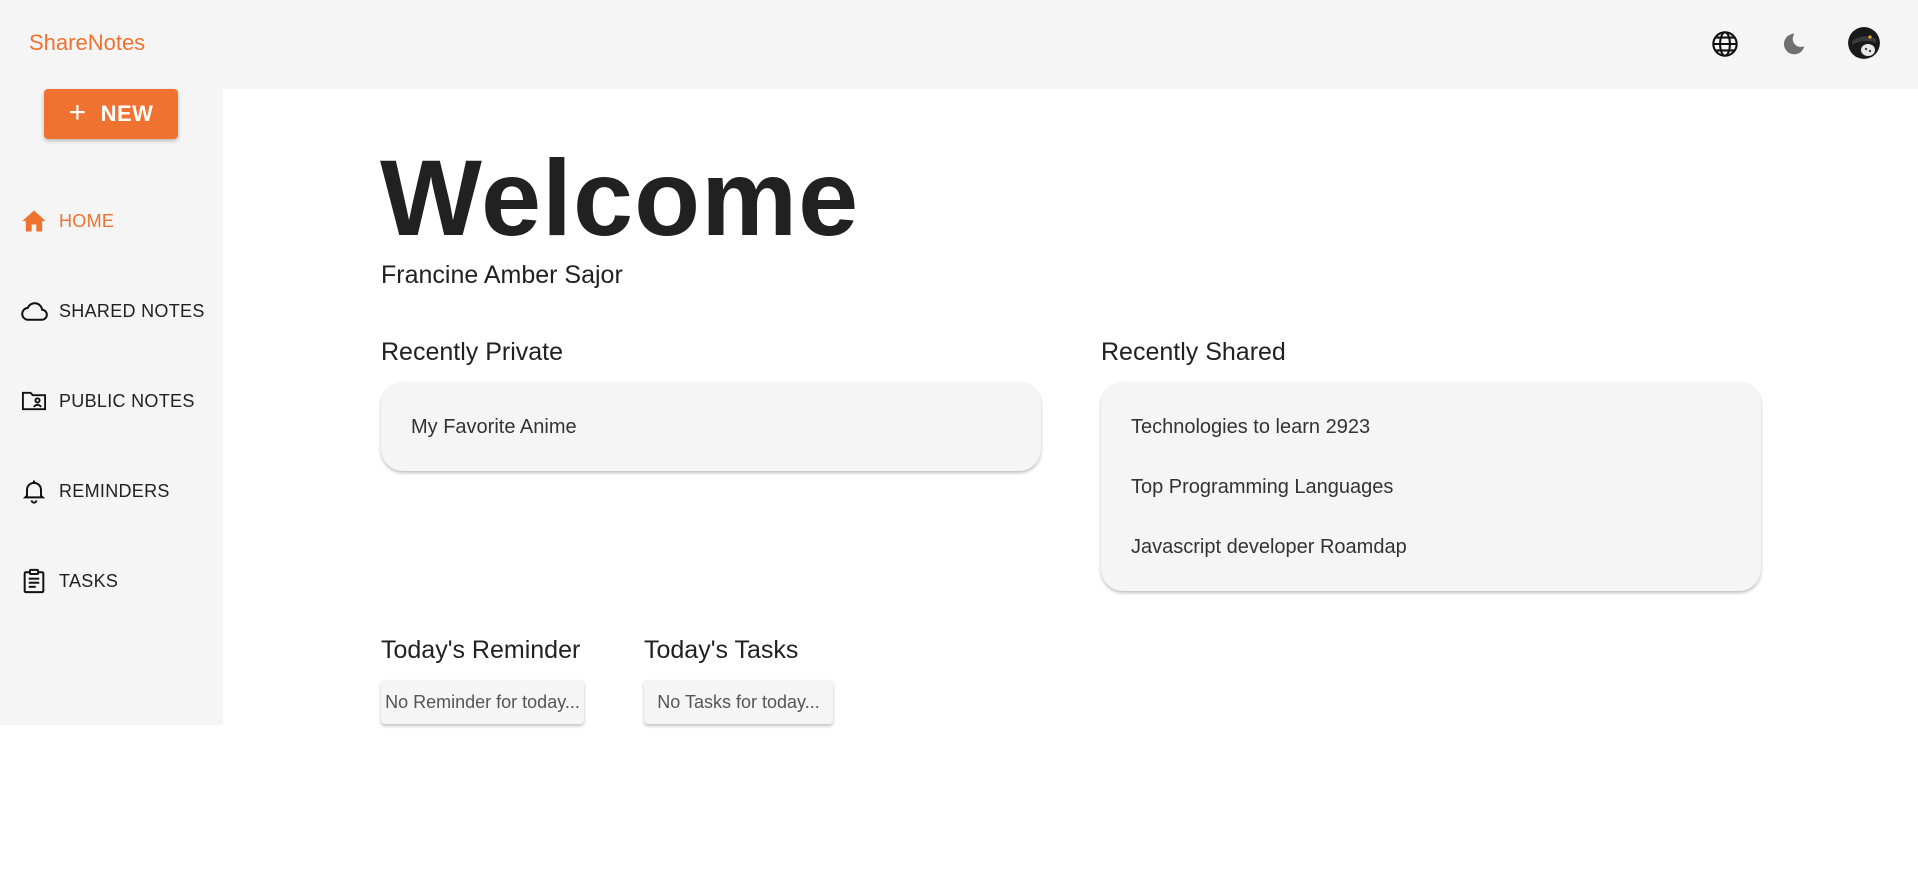  I want to click on todays-reminder-title: Today's Reminder, so click(481, 650).